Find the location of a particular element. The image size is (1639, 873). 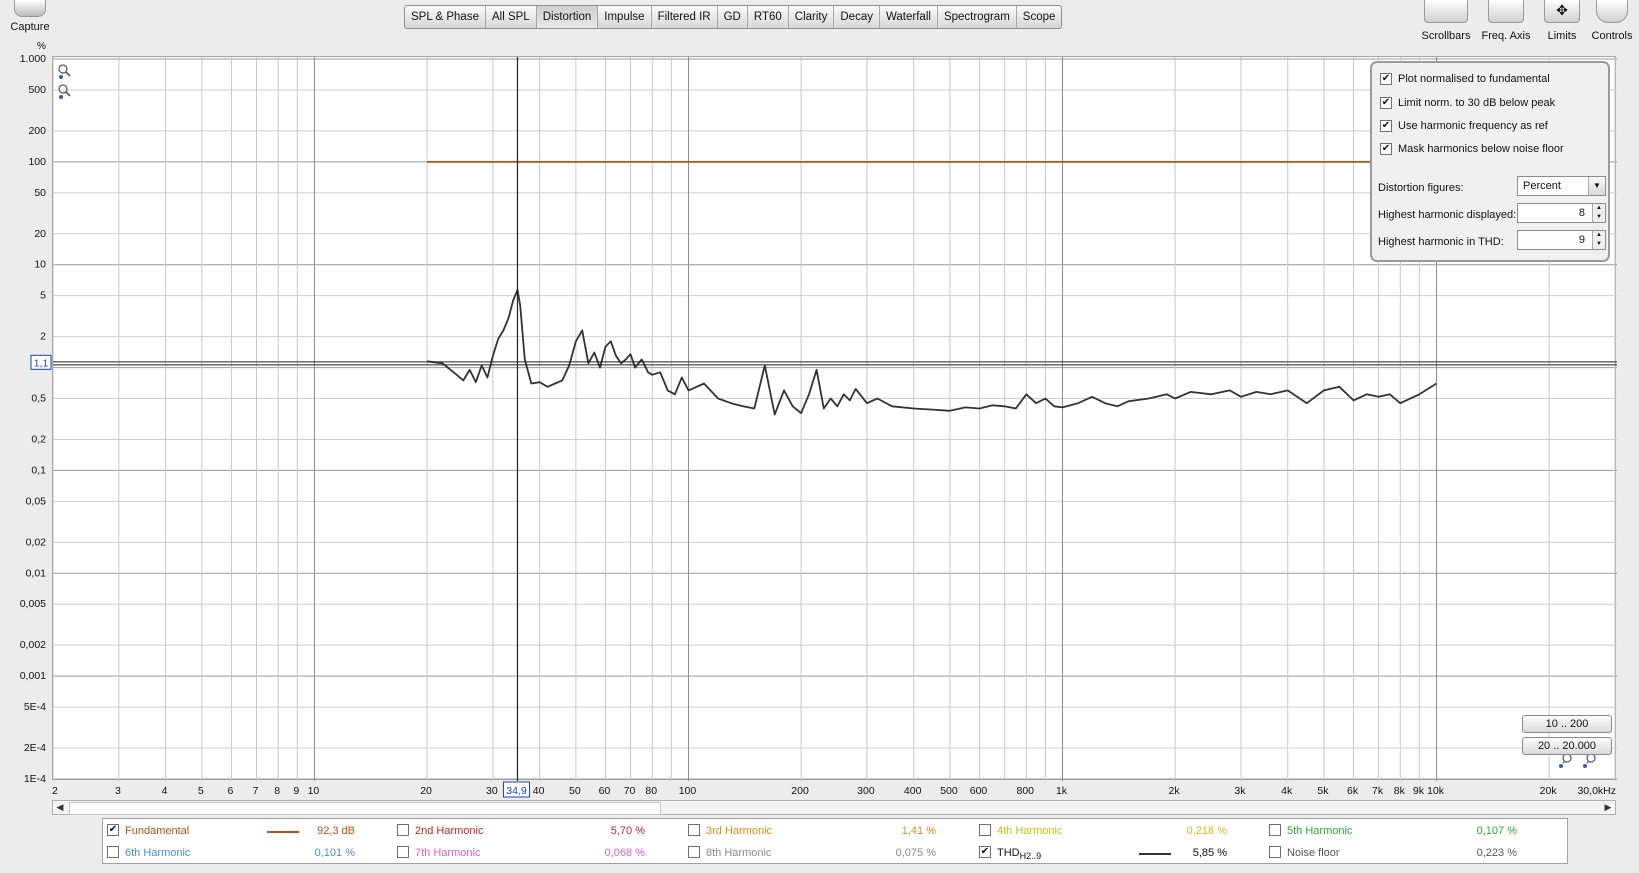

x-tick-label: 4k is located at coordinates (1287, 791).